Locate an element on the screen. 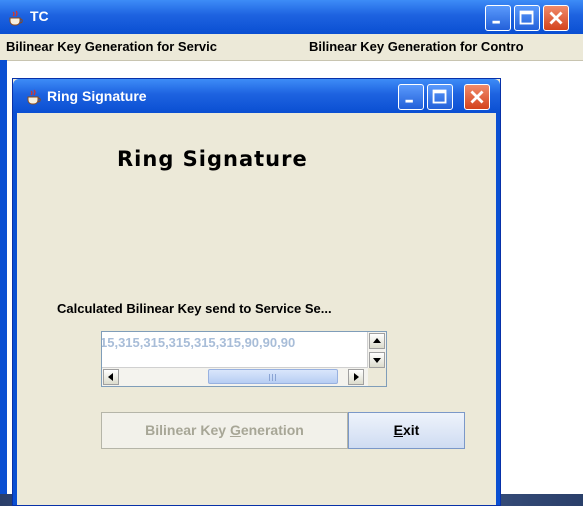 This screenshot has width=583, height=506. button-label: xit is located at coordinates (411, 430).